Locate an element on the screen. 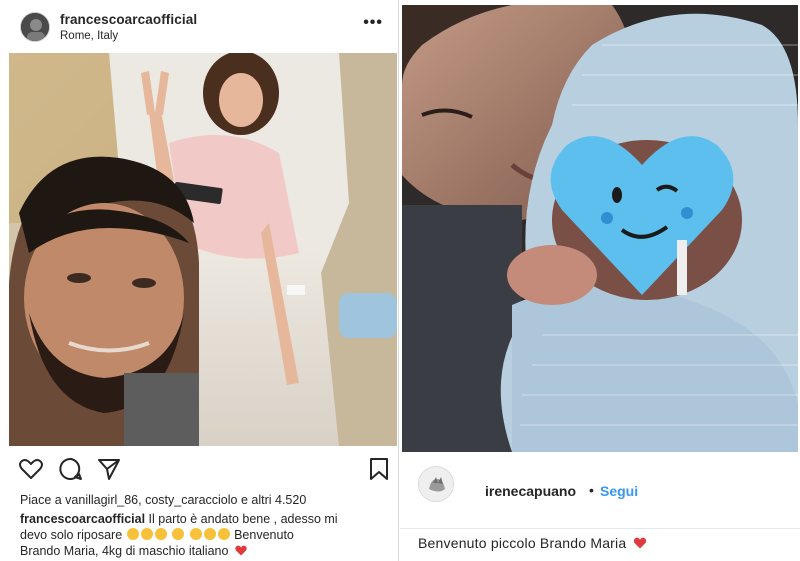 The width and height of the screenshot is (800, 561). caption-text-line2b: Benvenuto is located at coordinates (264, 535).